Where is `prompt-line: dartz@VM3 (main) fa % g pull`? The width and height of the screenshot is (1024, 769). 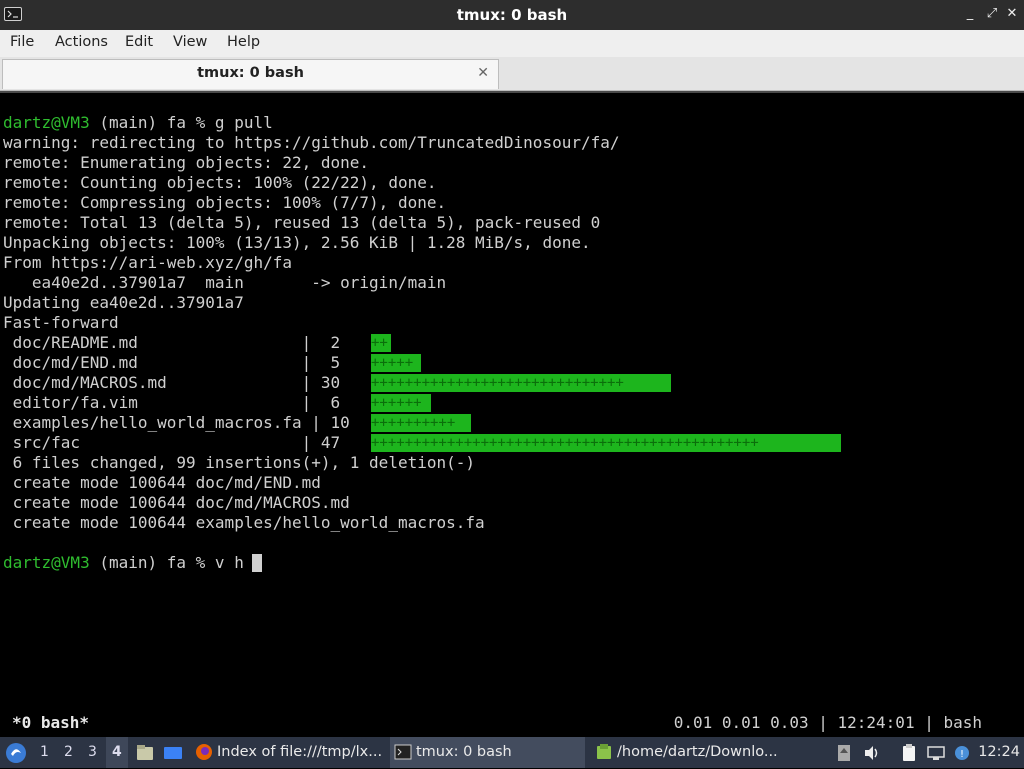 prompt-line: dartz@VM3 (main) fa % g pull is located at coordinates (138, 123).